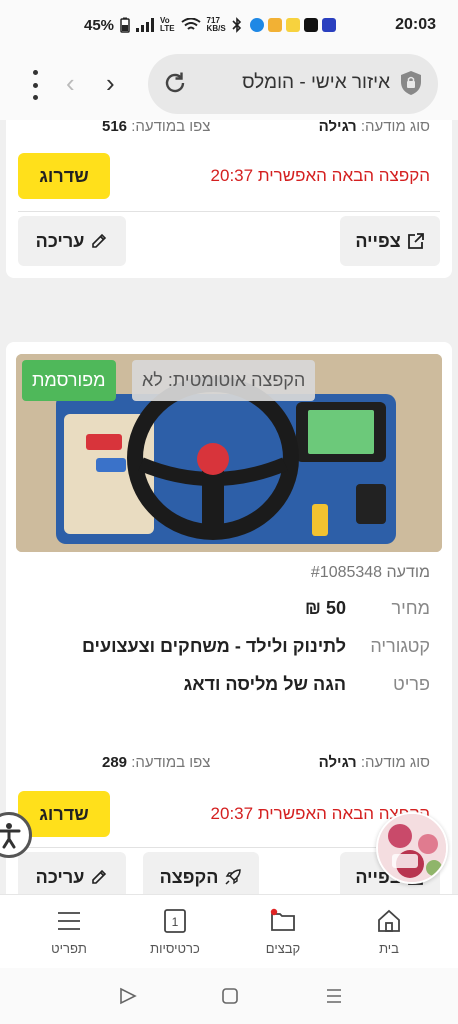  Describe the element at coordinates (310, 25) in the screenshot. I see `tiktok-icon` at that location.